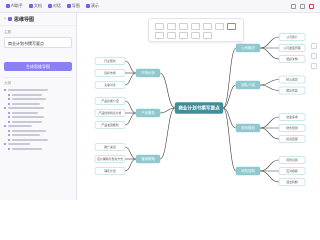  I want to click on generate-button: 生成思维导图, so click(38, 66).